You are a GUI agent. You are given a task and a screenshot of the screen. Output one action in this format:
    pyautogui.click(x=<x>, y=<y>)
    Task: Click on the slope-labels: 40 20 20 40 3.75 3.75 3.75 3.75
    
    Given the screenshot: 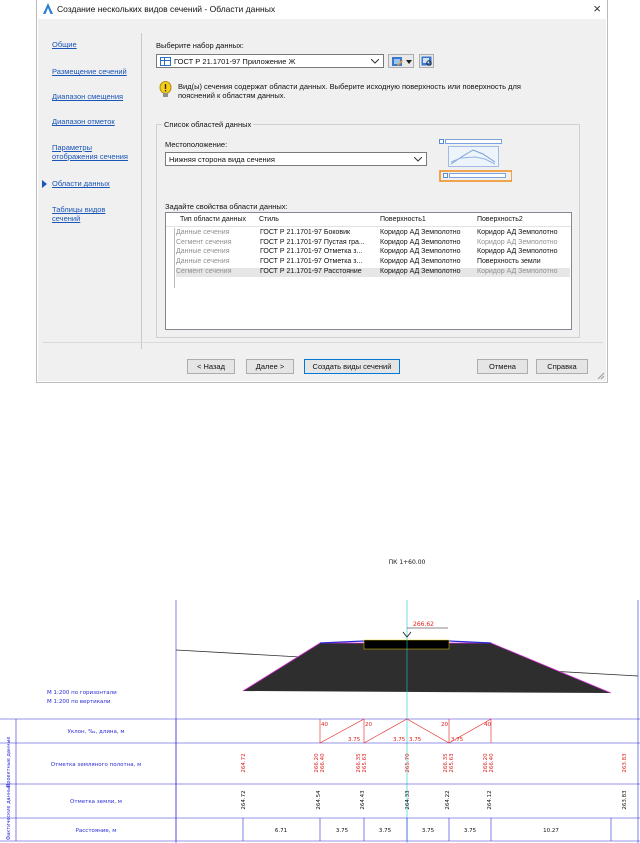 What is the action you would take?
    pyautogui.click(x=406, y=732)
    